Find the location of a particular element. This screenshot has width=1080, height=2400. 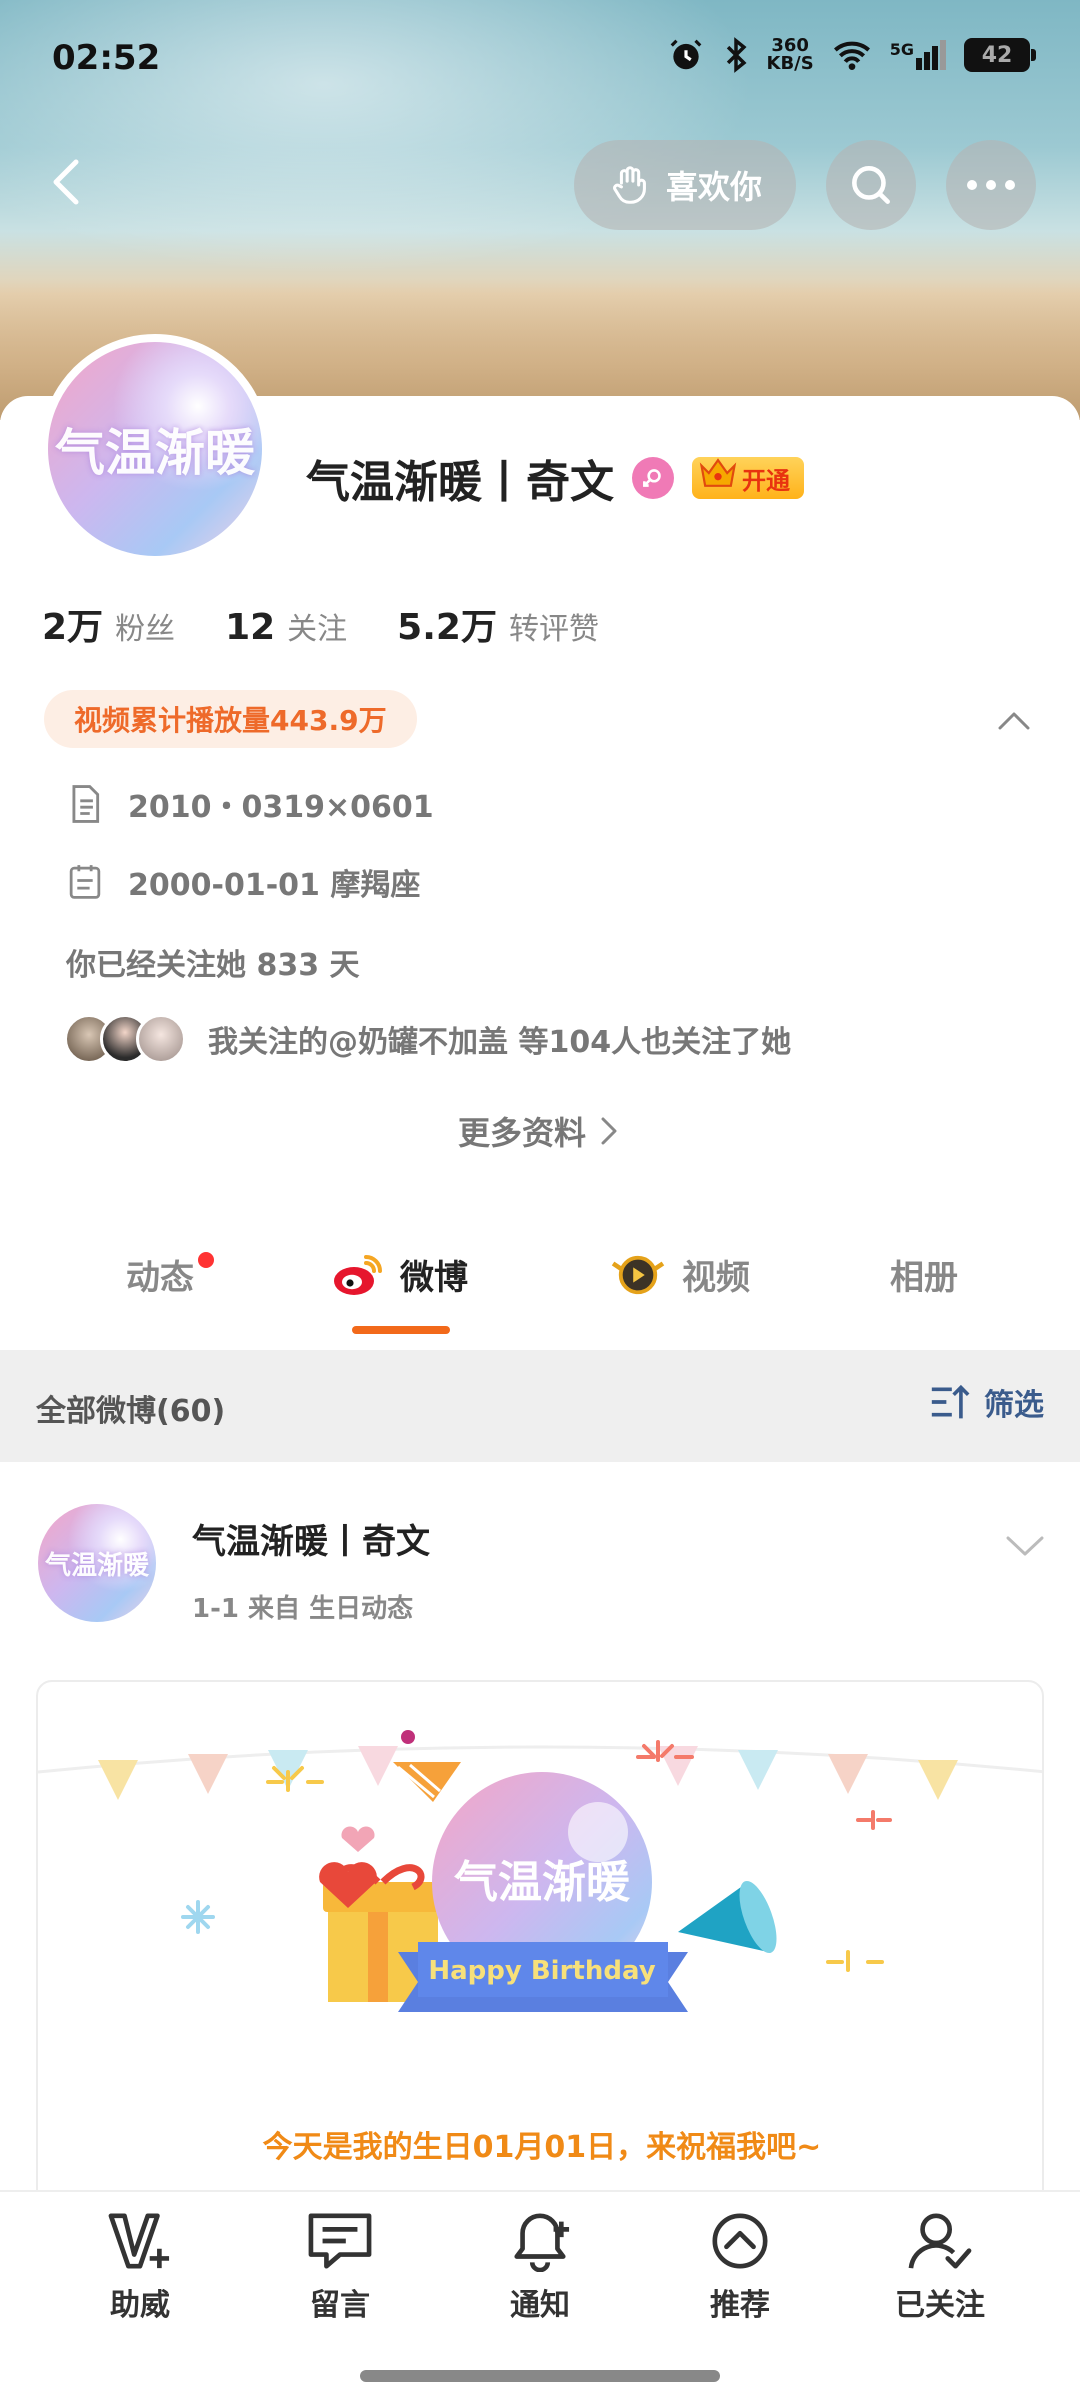

chevron-right-icon is located at coordinates (609, 1131).